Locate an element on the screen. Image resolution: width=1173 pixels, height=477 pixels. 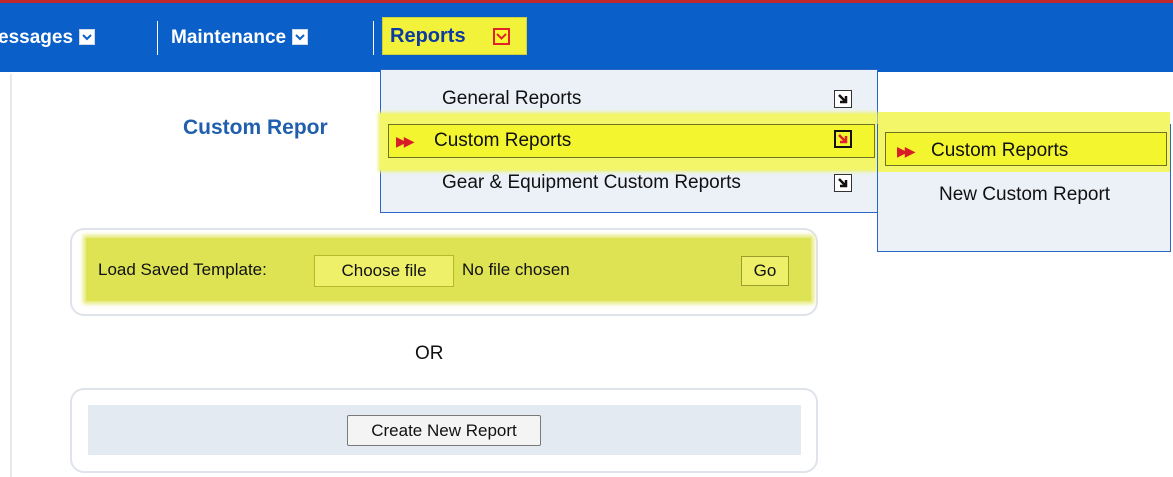
nav-item-reports-label: Reports is located at coordinates (428, 36).